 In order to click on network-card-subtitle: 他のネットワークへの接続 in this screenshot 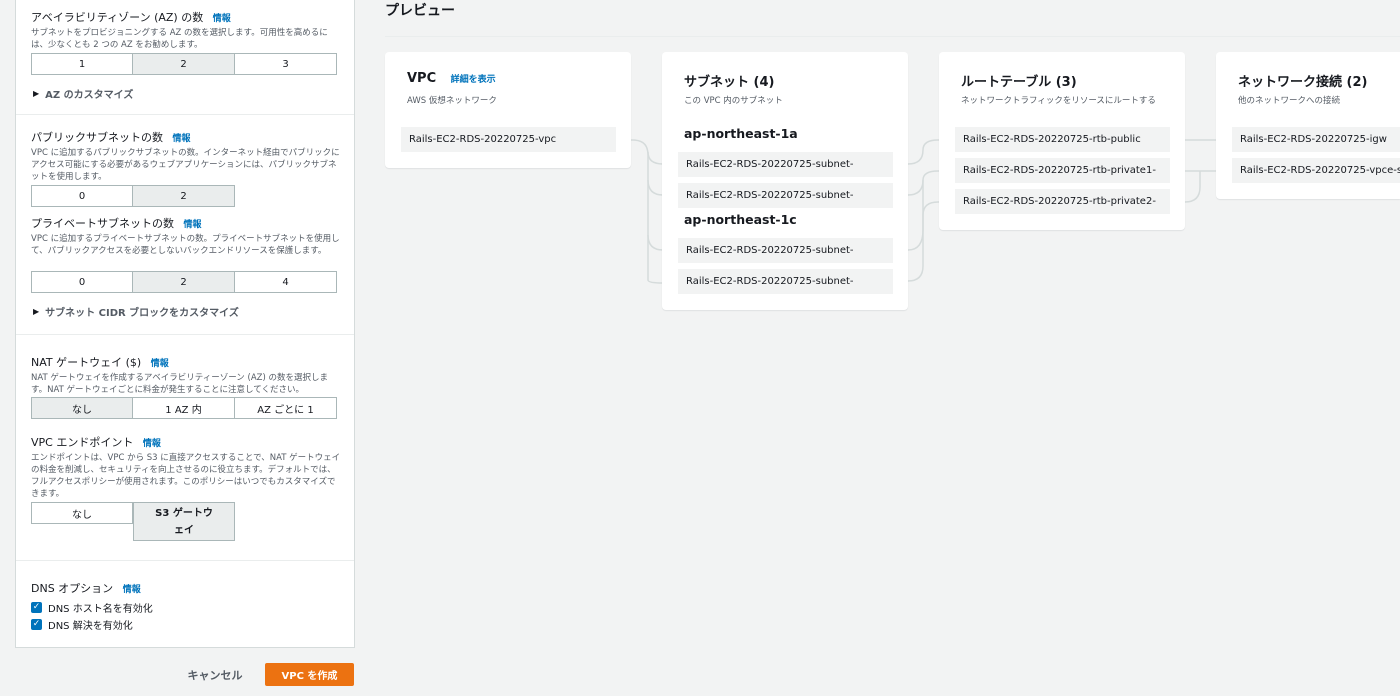, I will do `click(1289, 101)`.